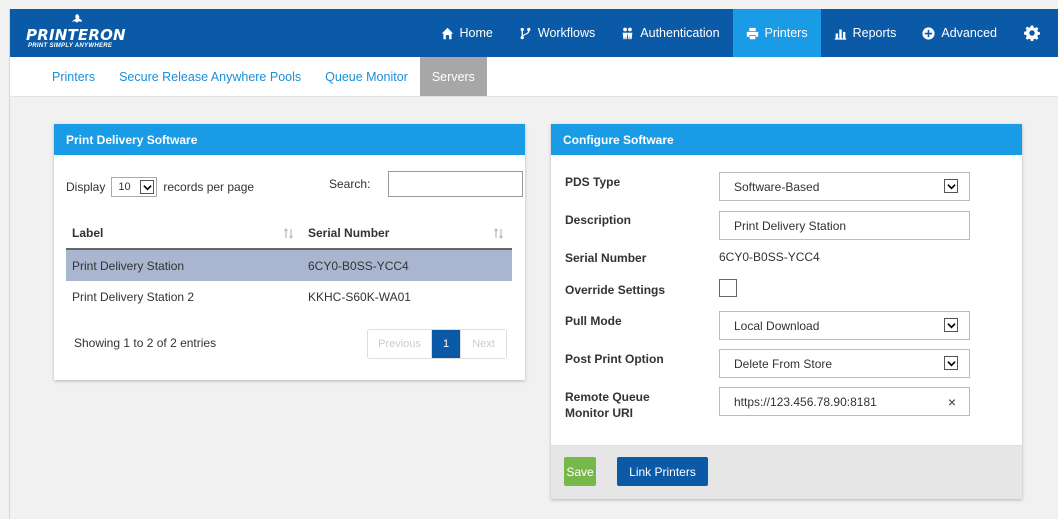 The image size is (1058, 519). Describe the element at coordinates (680, 33) in the screenshot. I see `nav-authentication-label: Authentication` at that location.